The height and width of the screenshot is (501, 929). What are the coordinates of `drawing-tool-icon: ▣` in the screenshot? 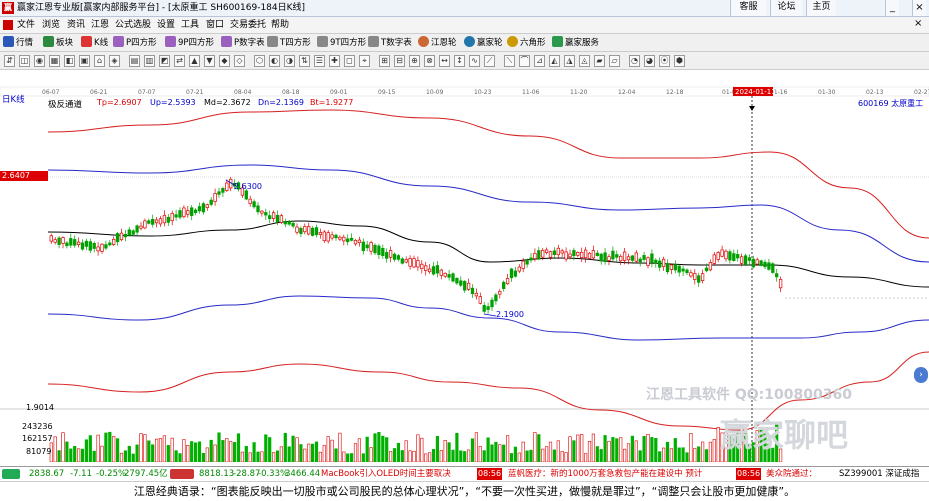 It's located at (84, 61).